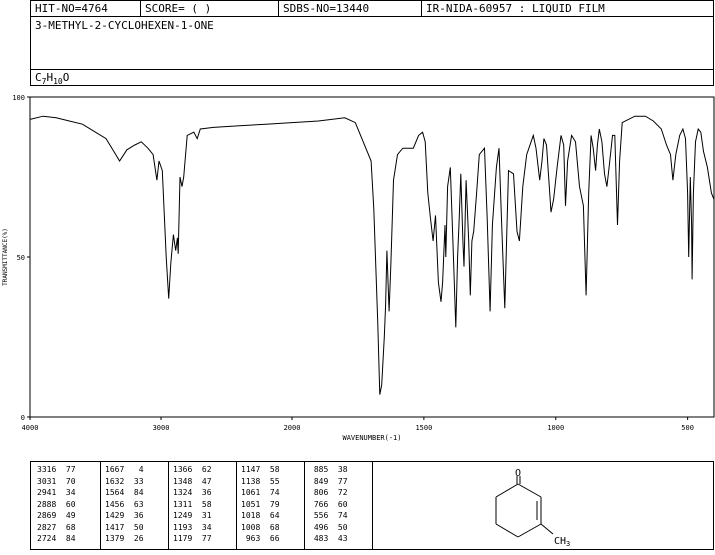 The width and height of the screenshot is (715, 555). What do you see at coordinates (371, 438) in the screenshot?
I see `x-axis-label: WAVENUMBER(-1)` at bounding box center [371, 438].